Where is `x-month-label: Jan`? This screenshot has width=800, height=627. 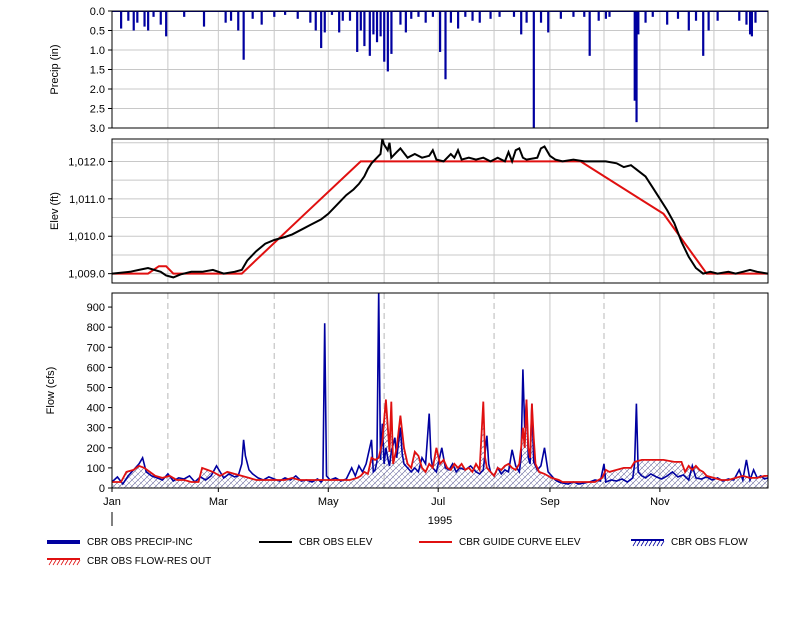
x-month-label: Jan is located at coordinates (112, 502).